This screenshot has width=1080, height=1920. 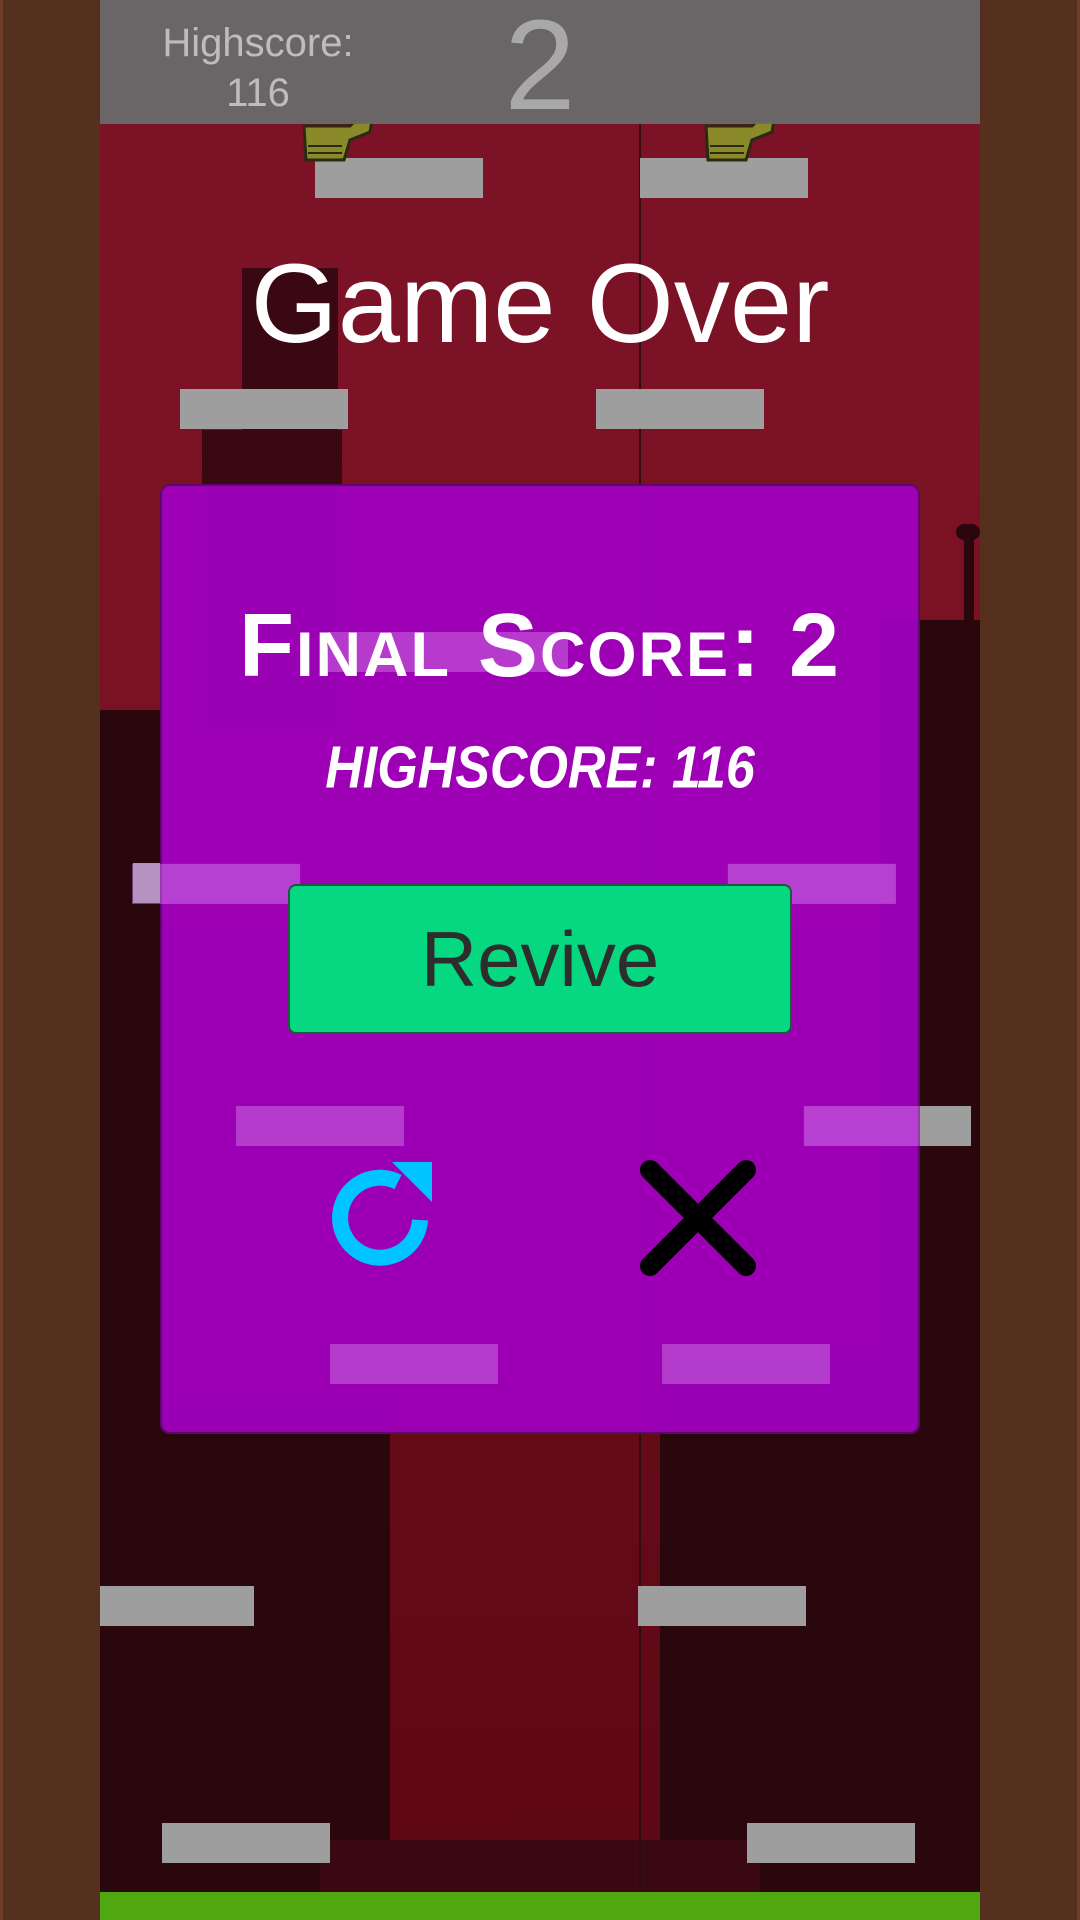 What do you see at coordinates (540, 768) in the screenshot?
I see `modal-highscore: HIGHSCORE: 116` at bounding box center [540, 768].